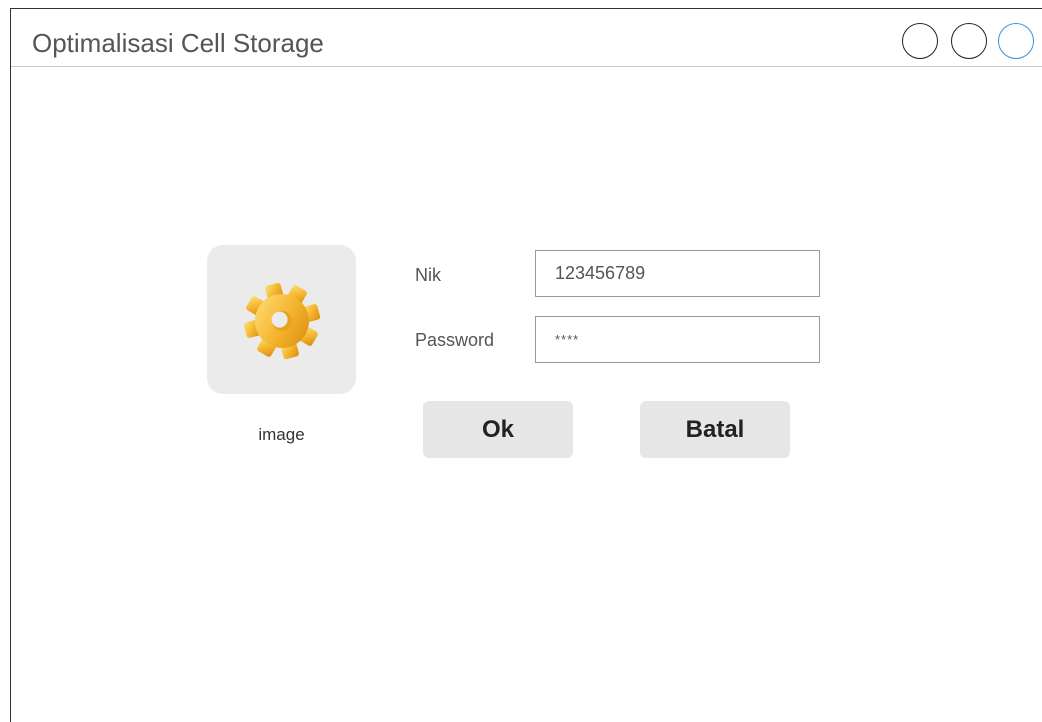  Describe the element at coordinates (920, 41) in the screenshot. I see `minimize-button` at that location.